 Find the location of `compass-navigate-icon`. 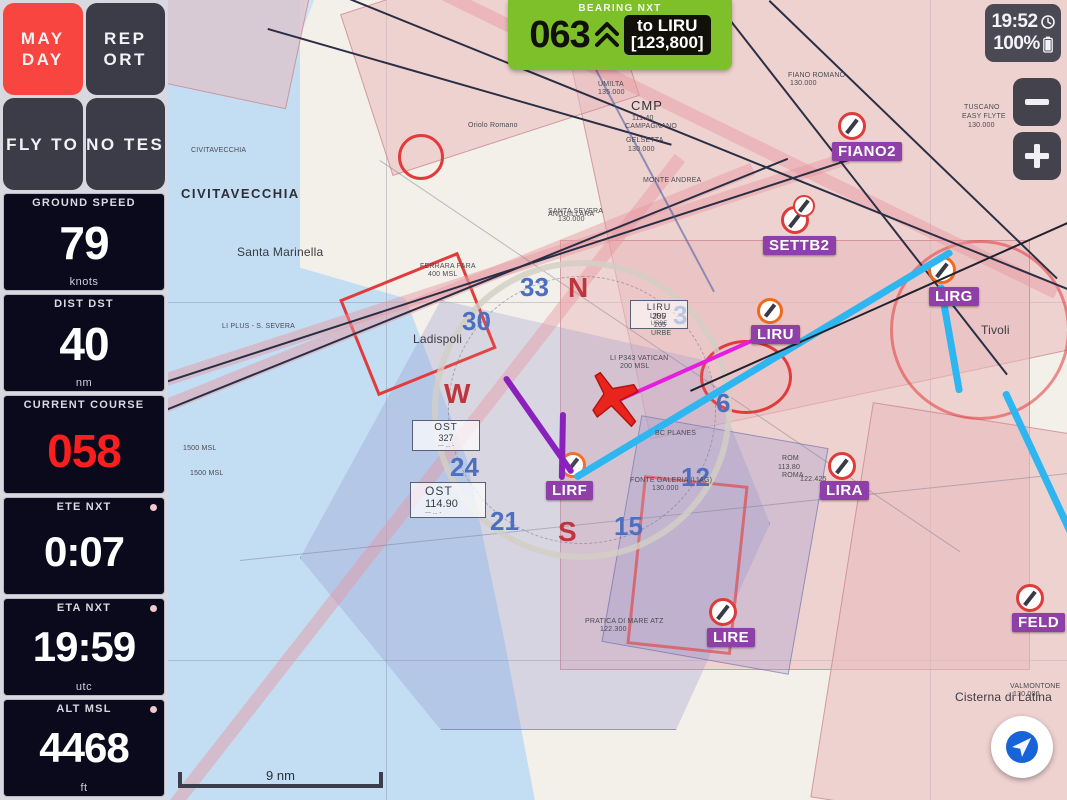

compass-navigate-icon is located at coordinates (1022, 747).